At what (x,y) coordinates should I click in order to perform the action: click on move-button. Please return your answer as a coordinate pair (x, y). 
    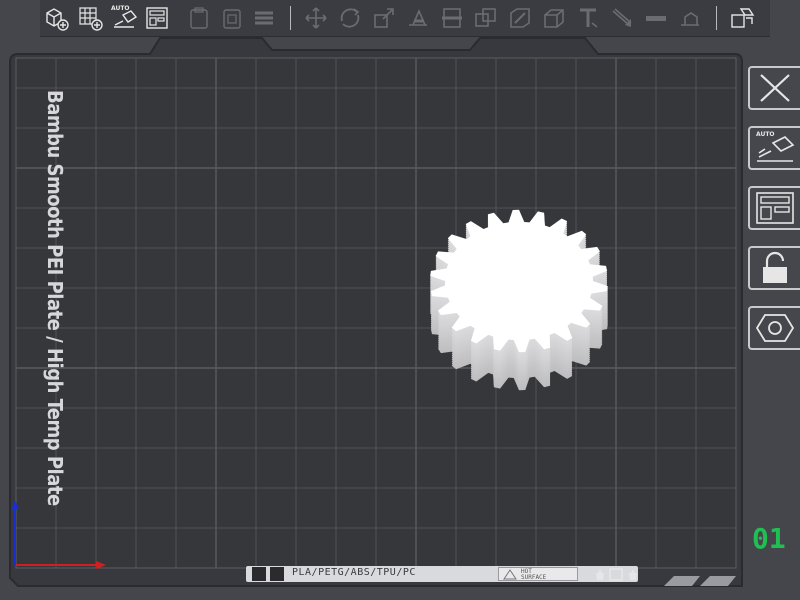
    Looking at the image, I should click on (316, 18).